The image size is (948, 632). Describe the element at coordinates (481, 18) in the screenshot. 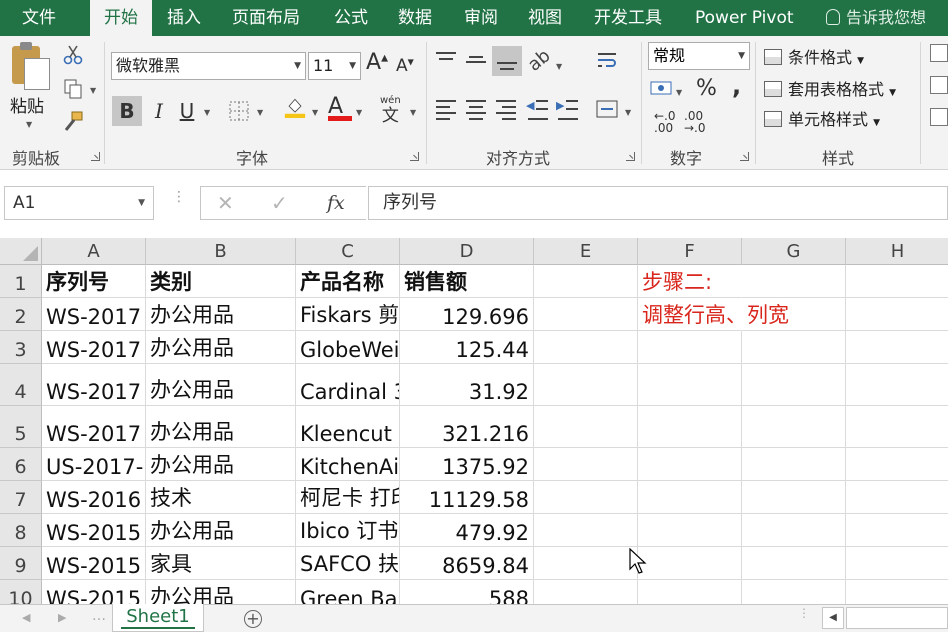

I see `tab-review: 审阅` at that location.